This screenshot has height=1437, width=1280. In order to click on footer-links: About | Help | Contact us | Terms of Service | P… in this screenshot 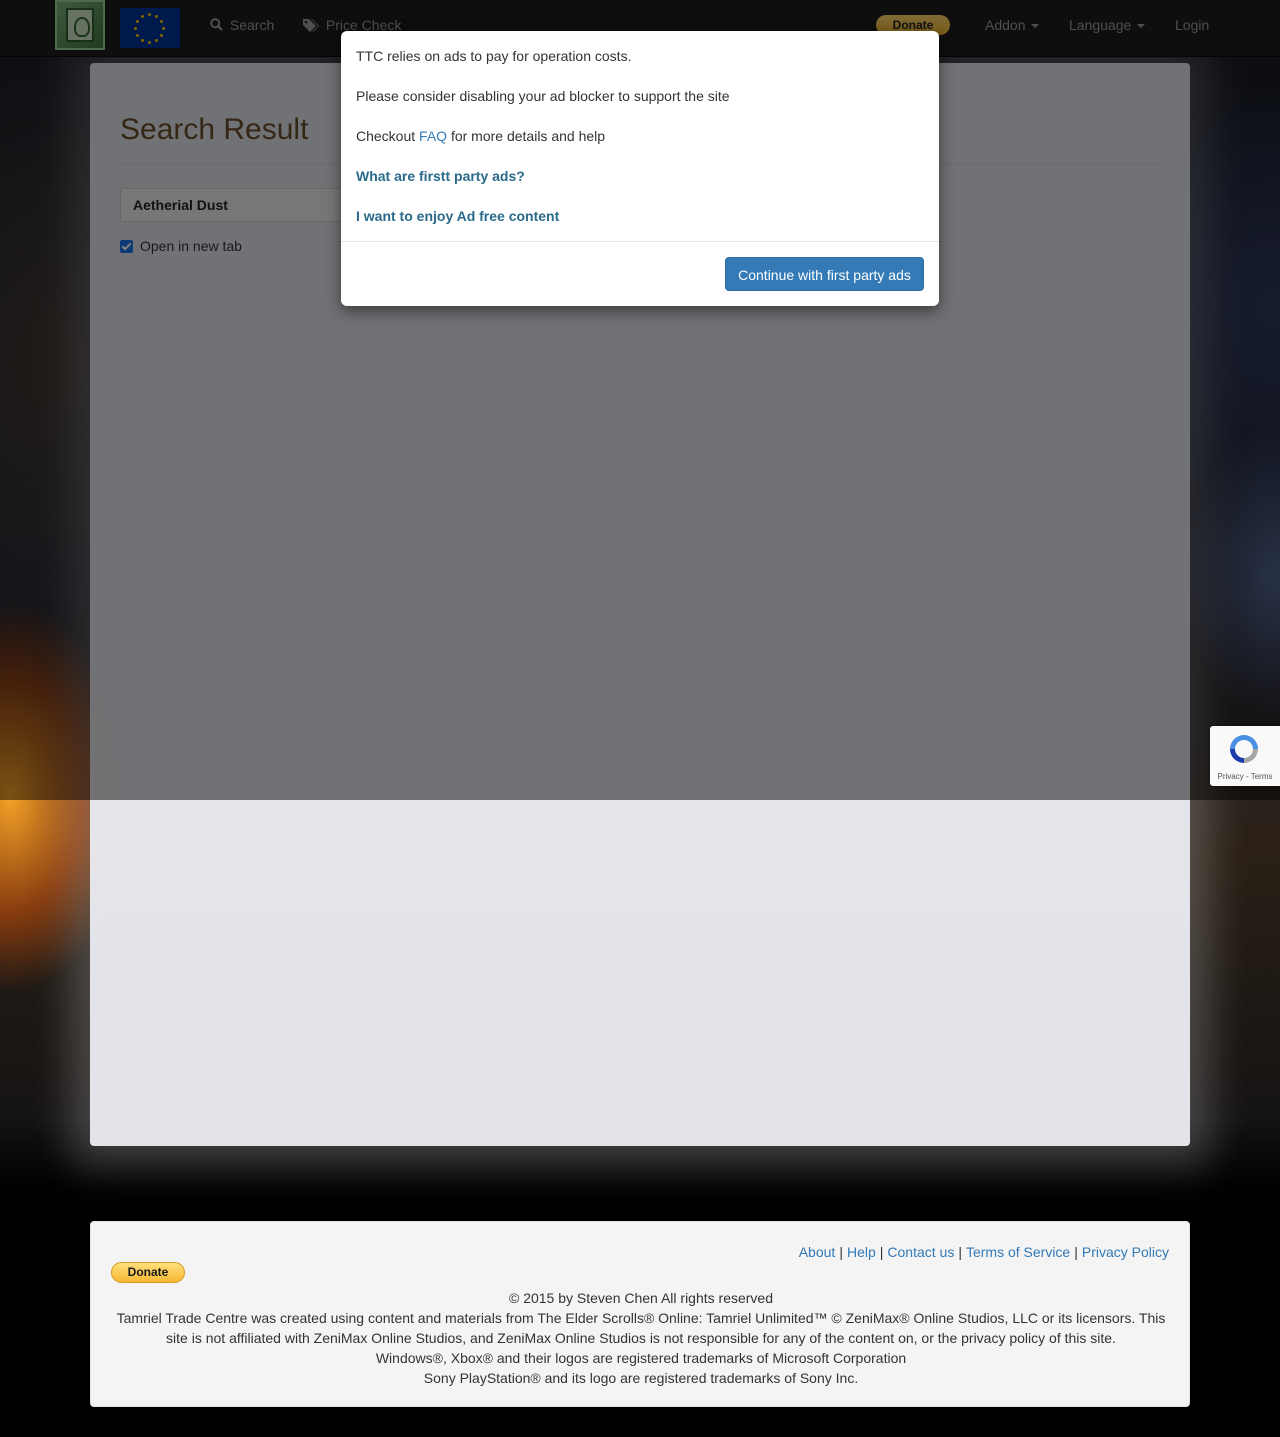, I will do `click(984, 1252)`.